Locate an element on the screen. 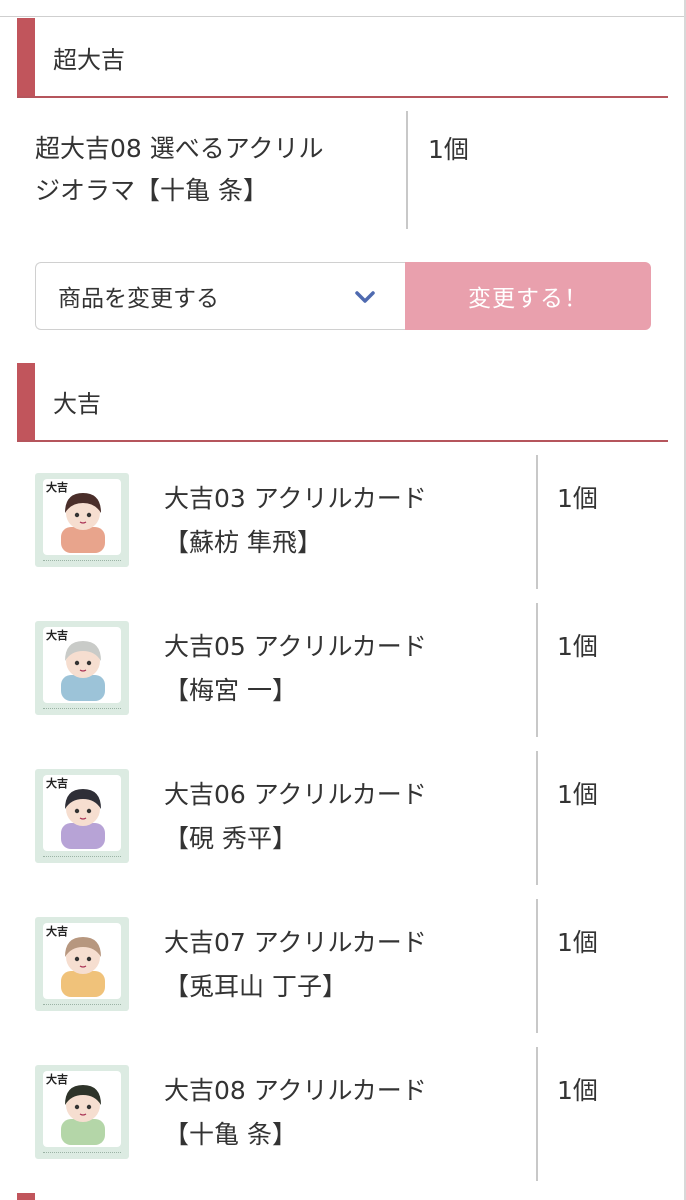 This screenshot has width=686, height=1200. change-product-select: 商品を変更する is located at coordinates (220, 296).